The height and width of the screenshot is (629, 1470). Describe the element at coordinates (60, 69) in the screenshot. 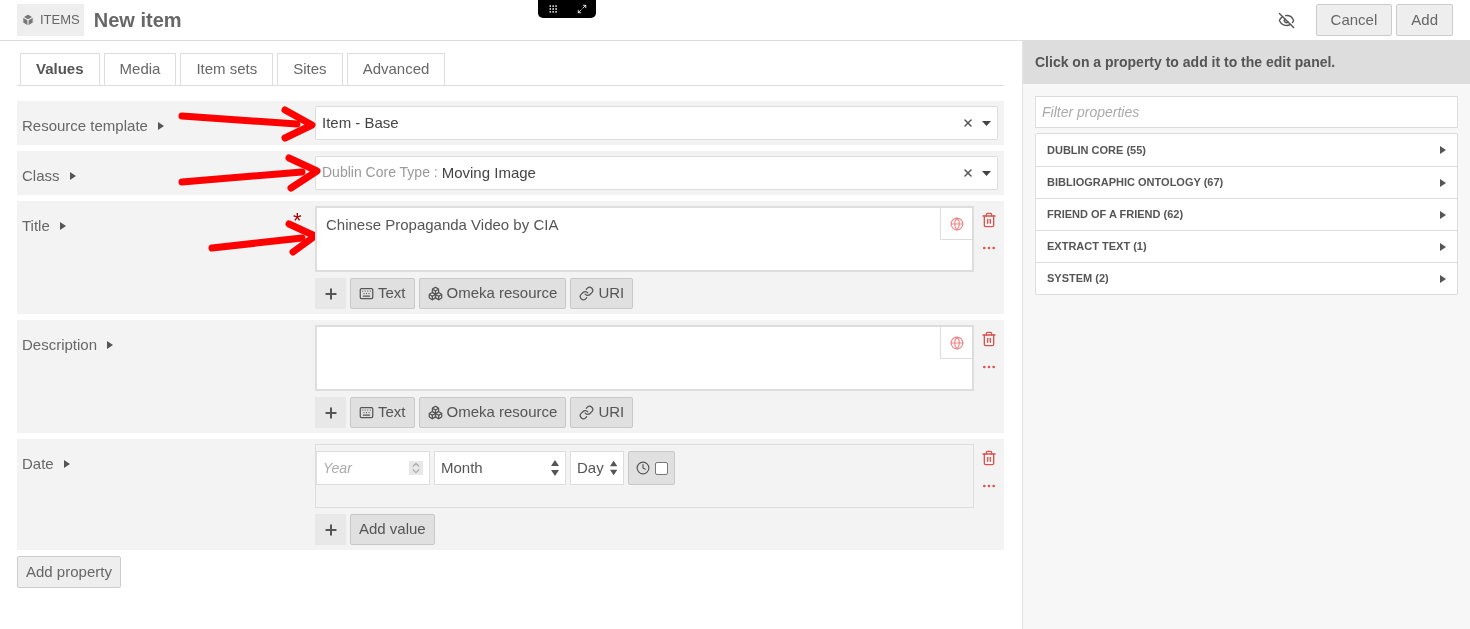

I see `tab: Values` at that location.